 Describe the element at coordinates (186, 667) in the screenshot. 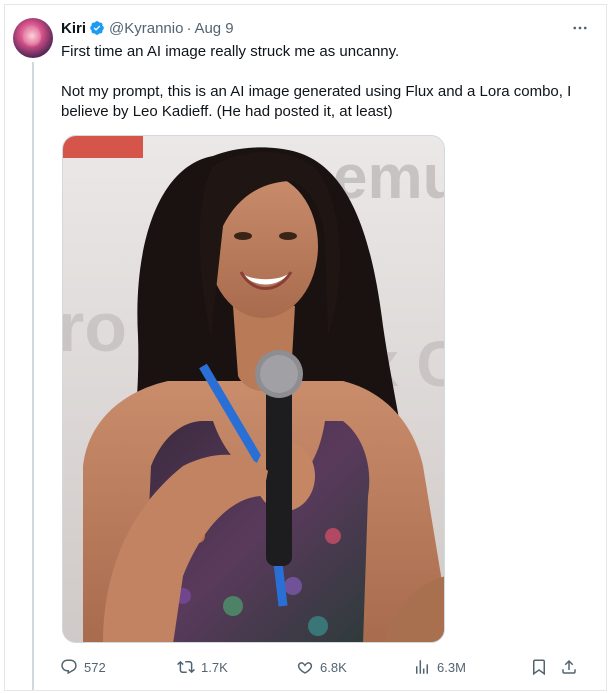

I see `repost-icon` at that location.